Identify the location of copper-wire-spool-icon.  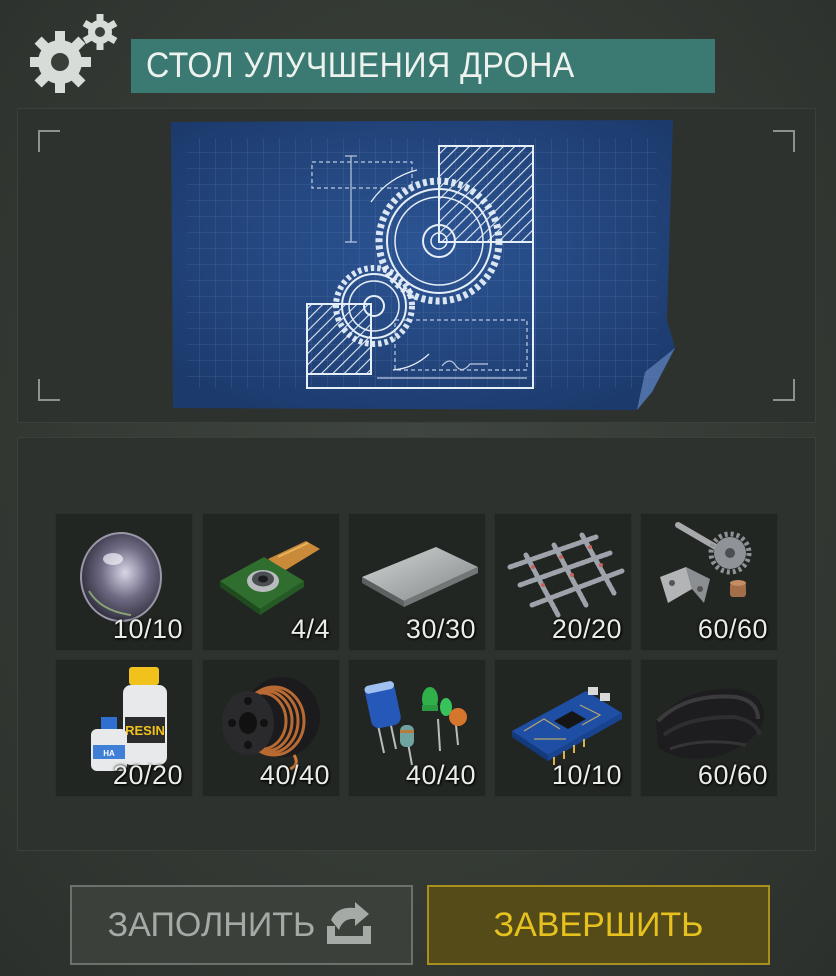
(271, 724).